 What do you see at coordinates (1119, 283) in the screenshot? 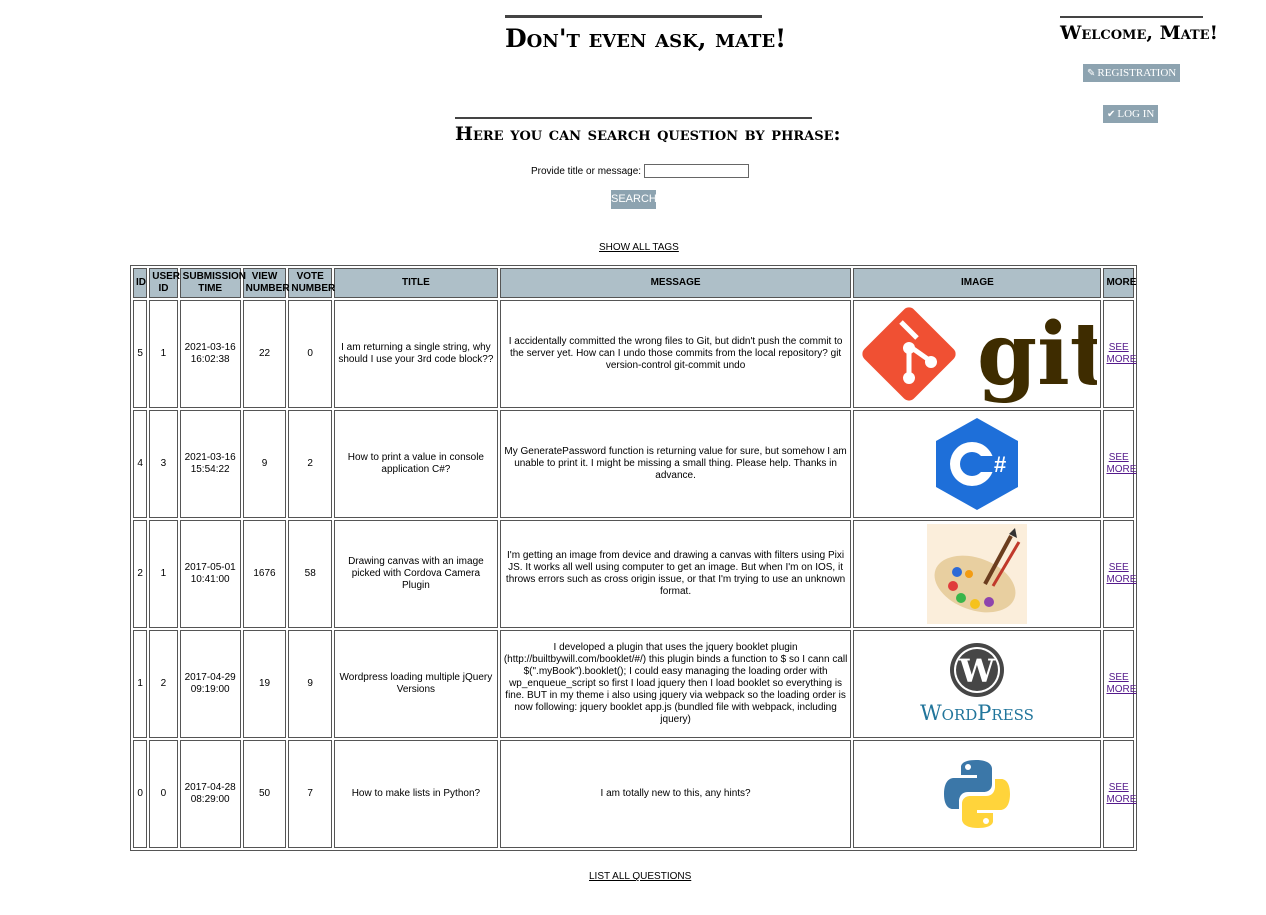
I see `header-more: MORE` at bounding box center [1119, 283].